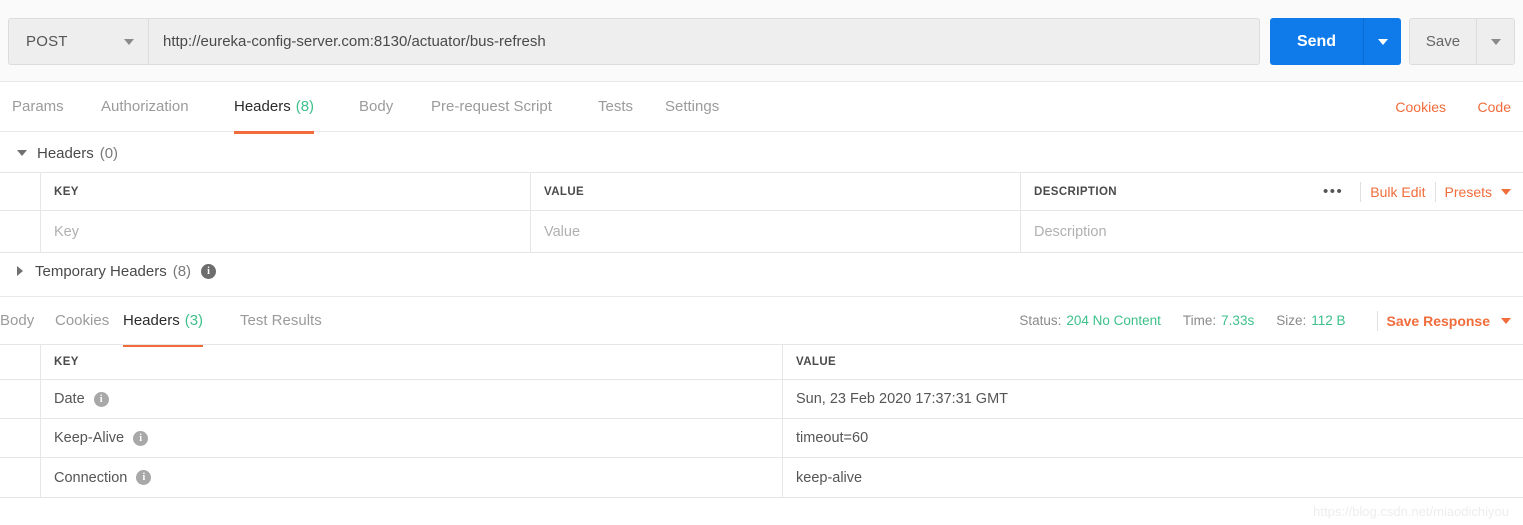 The height and width of the screenshot is (525, 1523). I want to click on response-header-value-cell: keep-alive, so click(1153, 477).